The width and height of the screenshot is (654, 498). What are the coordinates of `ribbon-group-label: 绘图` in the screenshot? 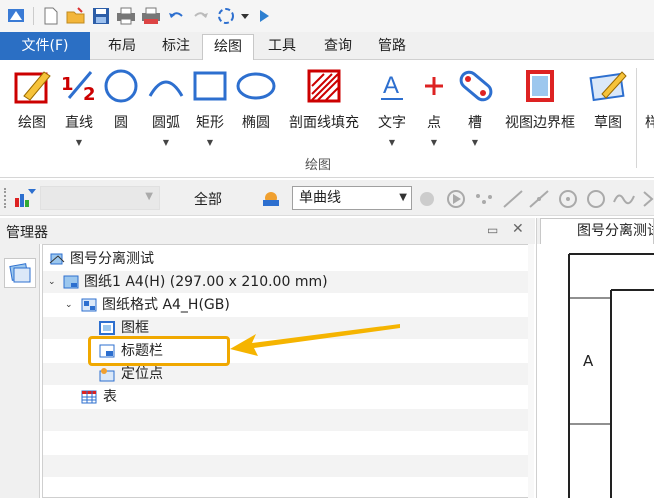 It's located at (318, 165).